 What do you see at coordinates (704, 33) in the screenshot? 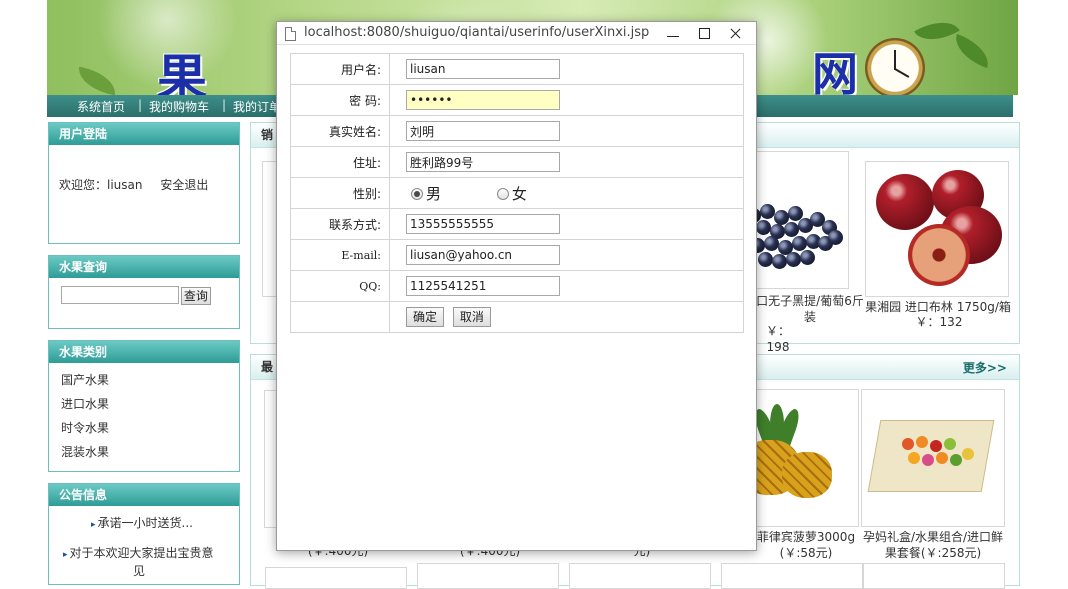
I see `maximize-icon` at bounding box center [704, 33].